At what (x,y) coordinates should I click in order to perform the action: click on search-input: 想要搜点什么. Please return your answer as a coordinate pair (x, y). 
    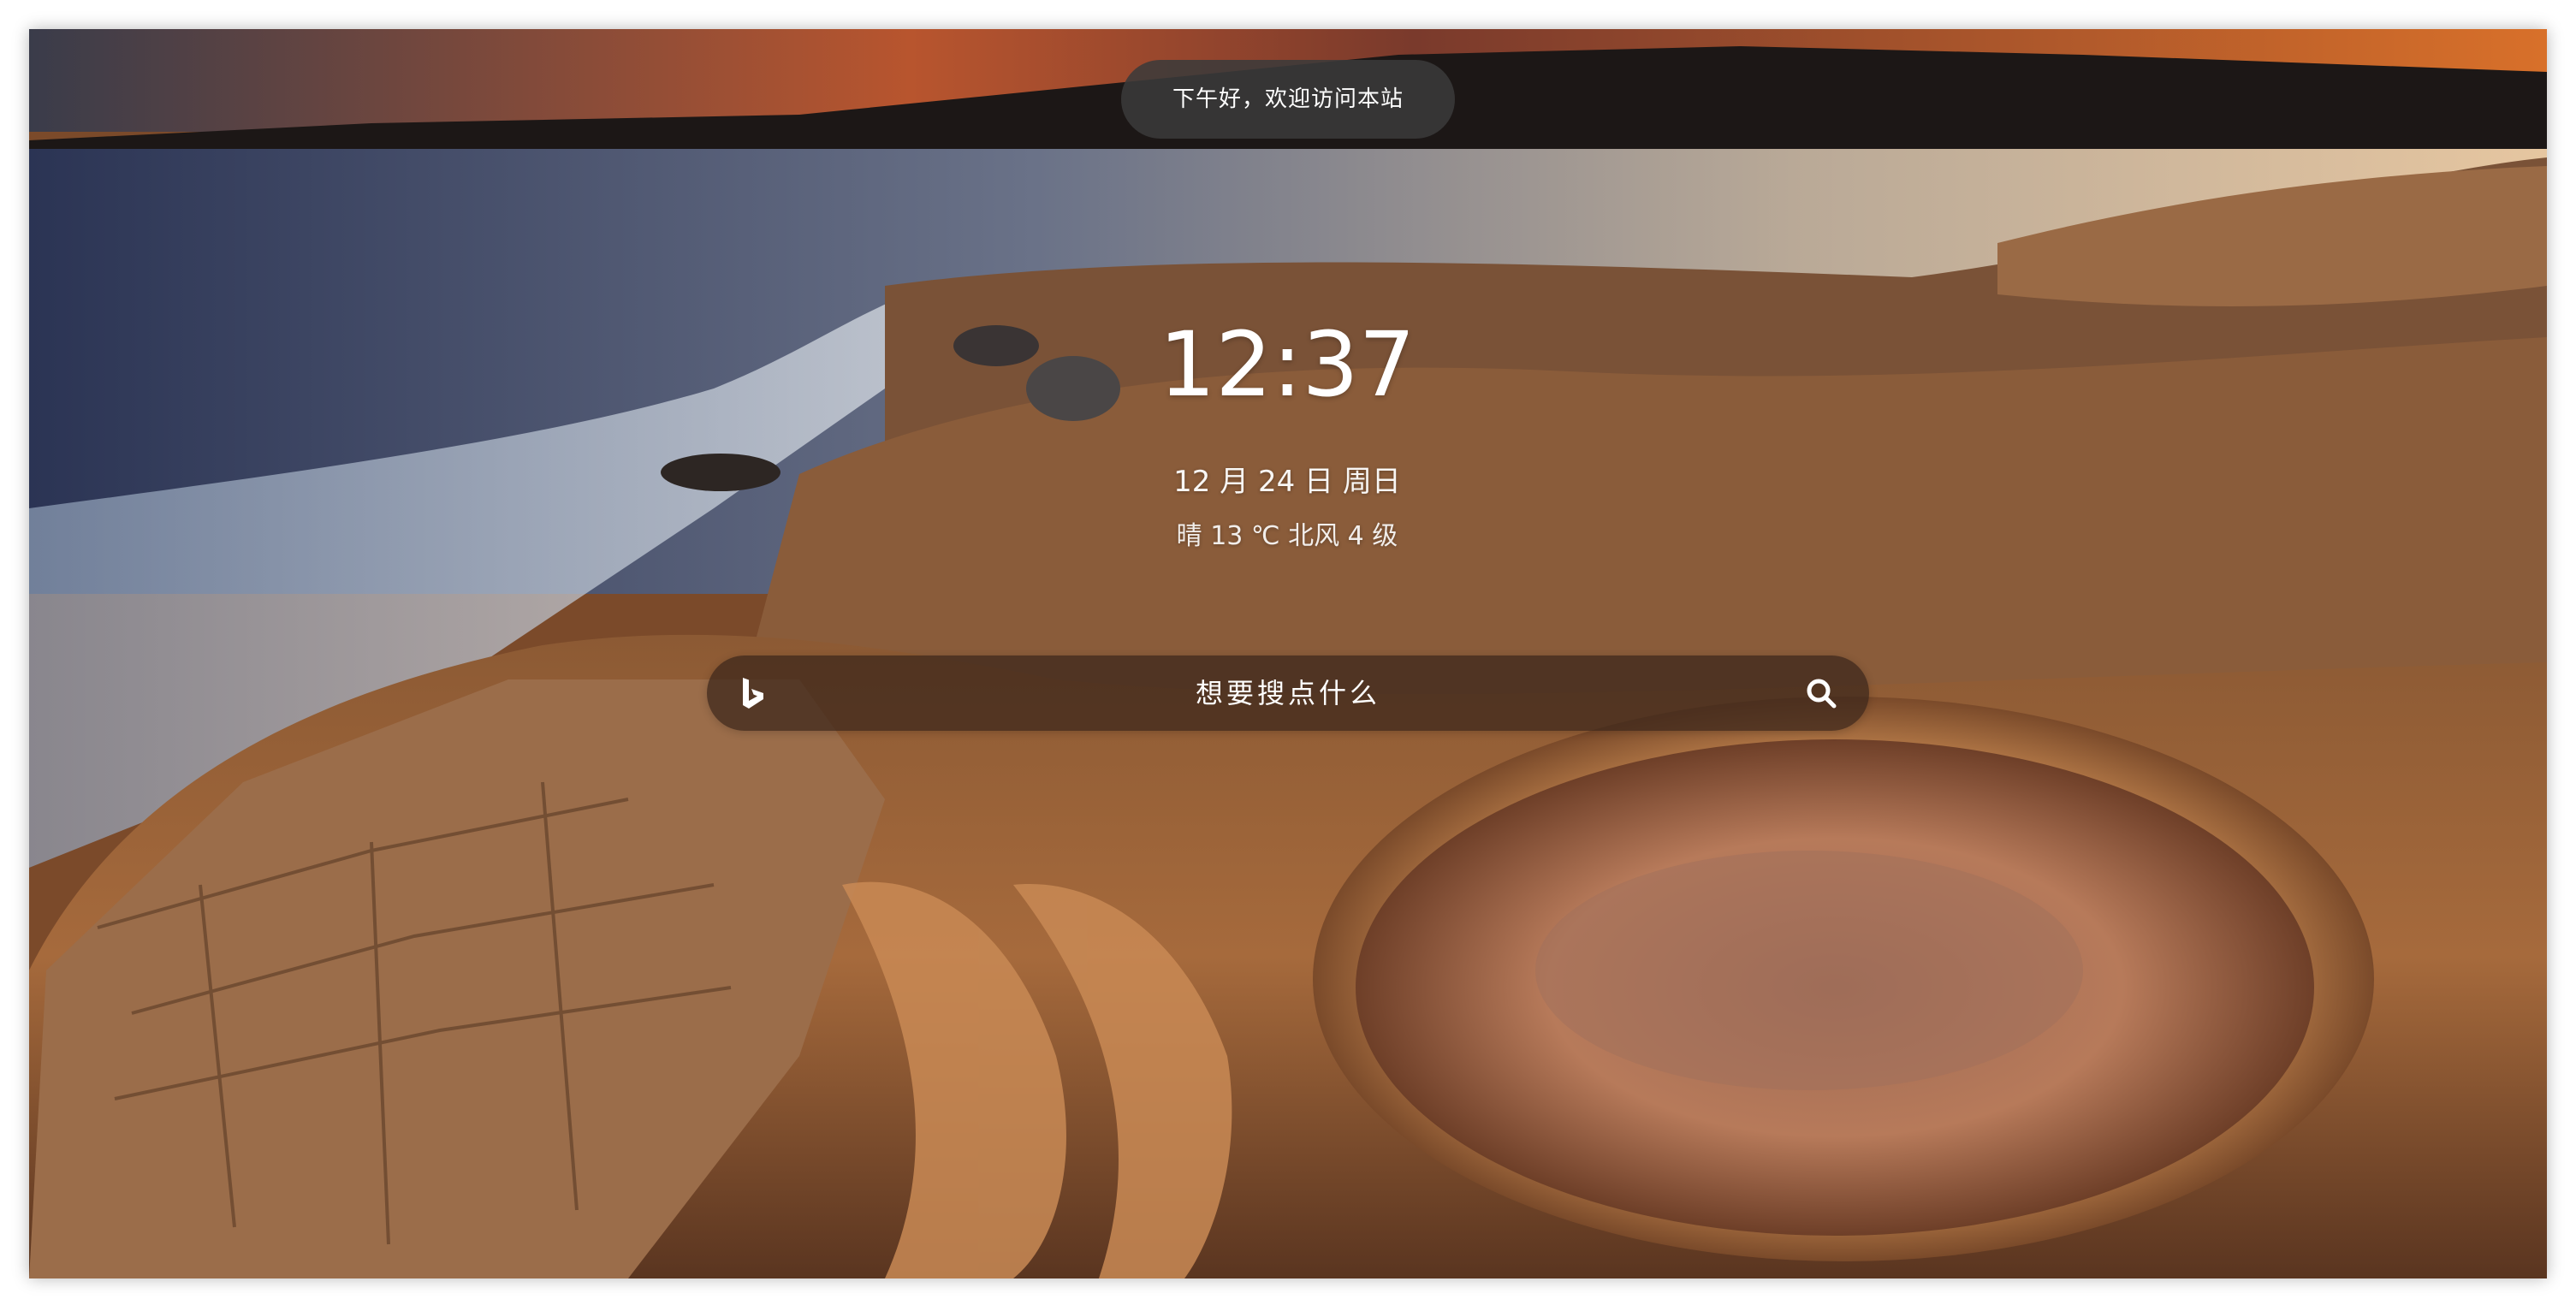
    Looking at the image, I should click on (1288, 693).